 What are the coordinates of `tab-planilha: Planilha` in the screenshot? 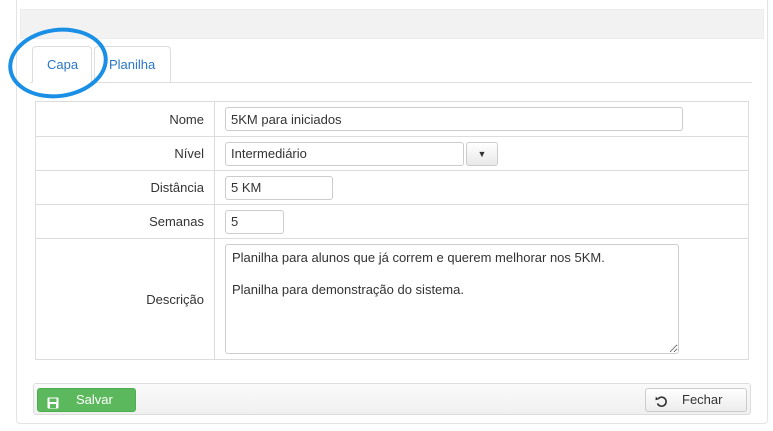 It's located at (132, 64).